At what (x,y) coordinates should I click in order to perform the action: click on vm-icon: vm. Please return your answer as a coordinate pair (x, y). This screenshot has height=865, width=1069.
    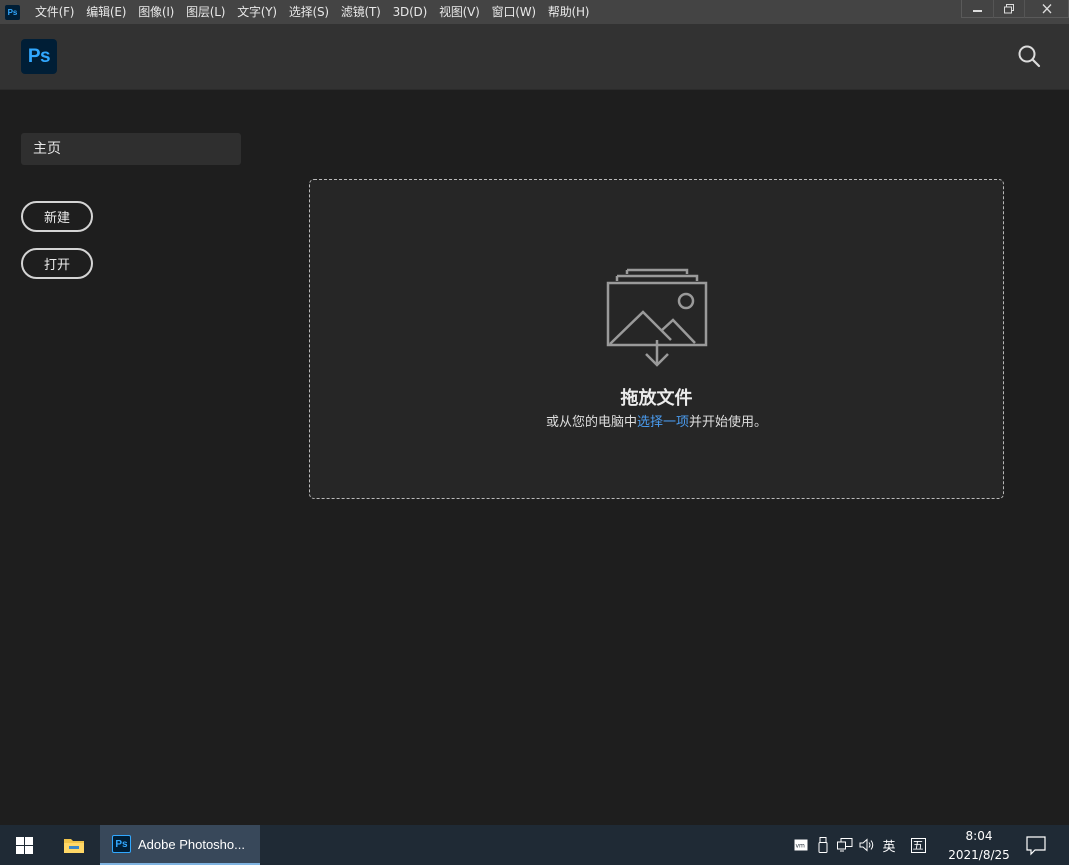
    Looking at the image, I should click on (801, 845).